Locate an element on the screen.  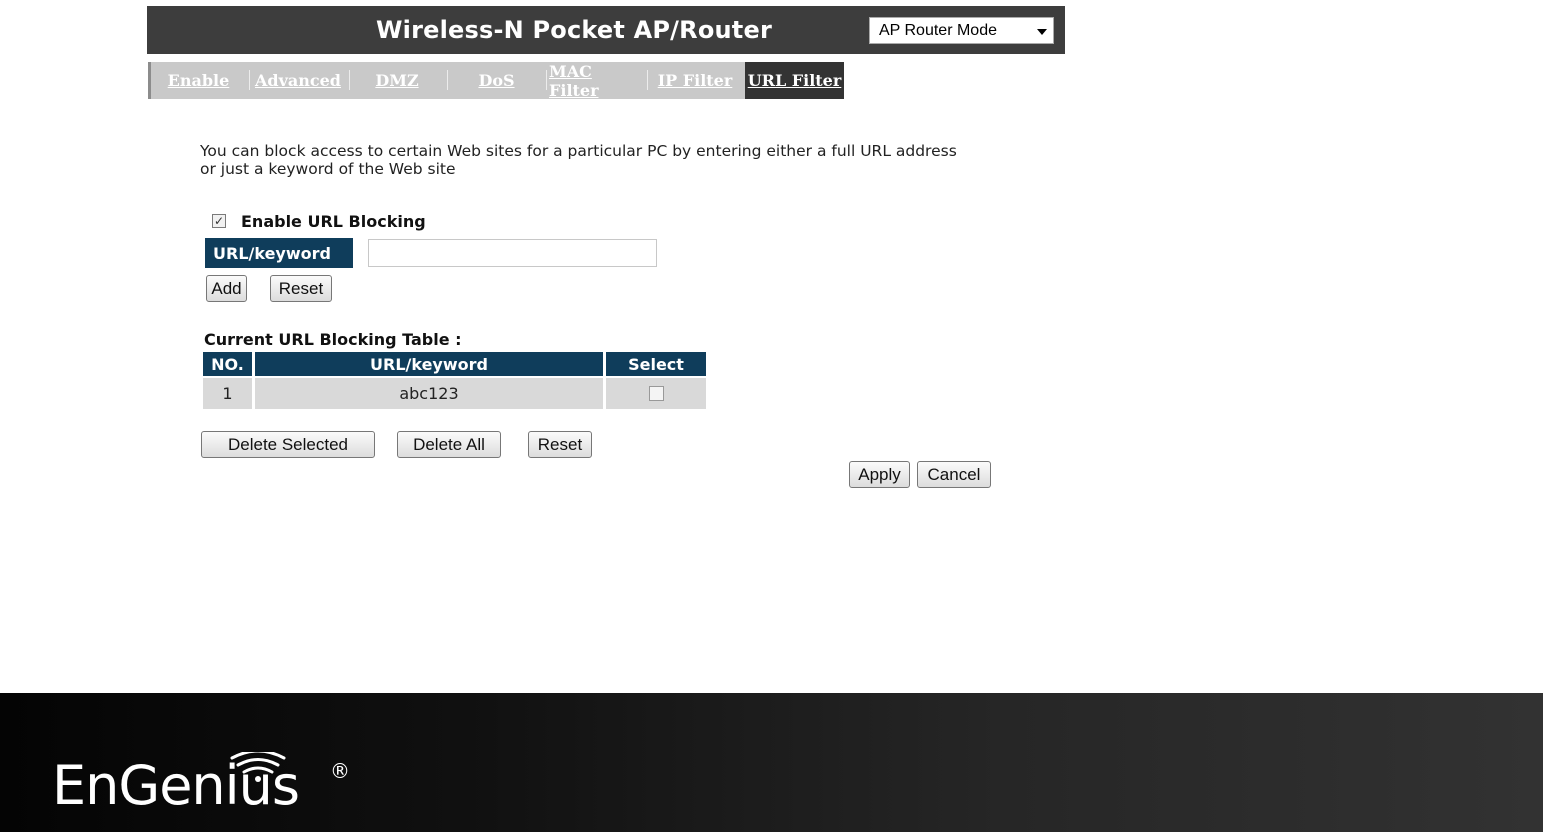
checkmark-icon: ✓ is located at coordinates (219, 221).